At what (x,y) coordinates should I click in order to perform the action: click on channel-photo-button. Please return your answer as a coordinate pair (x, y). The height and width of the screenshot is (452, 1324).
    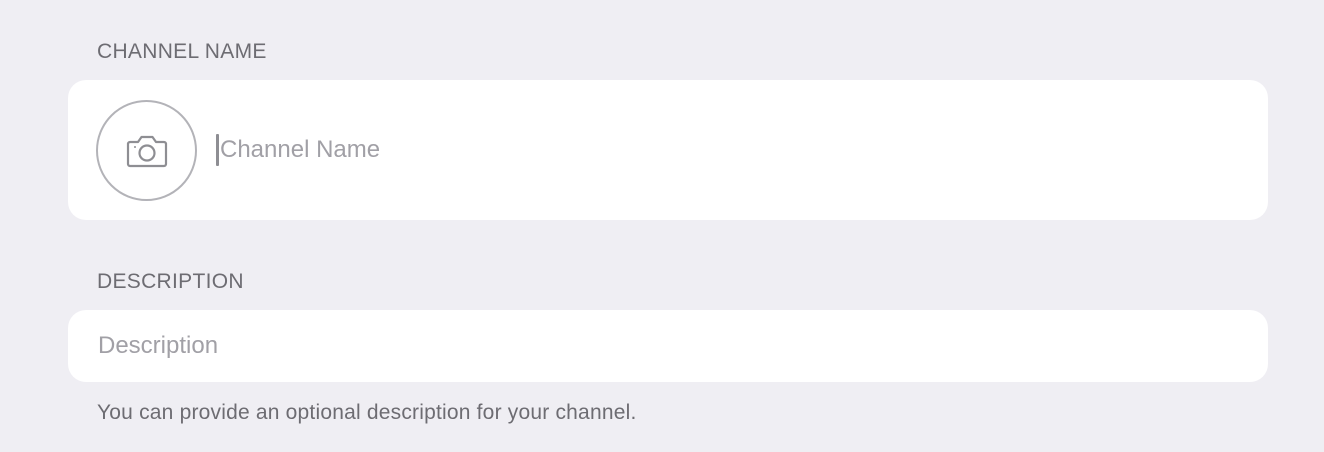
    Looking at the image, I should click on (146, 150).